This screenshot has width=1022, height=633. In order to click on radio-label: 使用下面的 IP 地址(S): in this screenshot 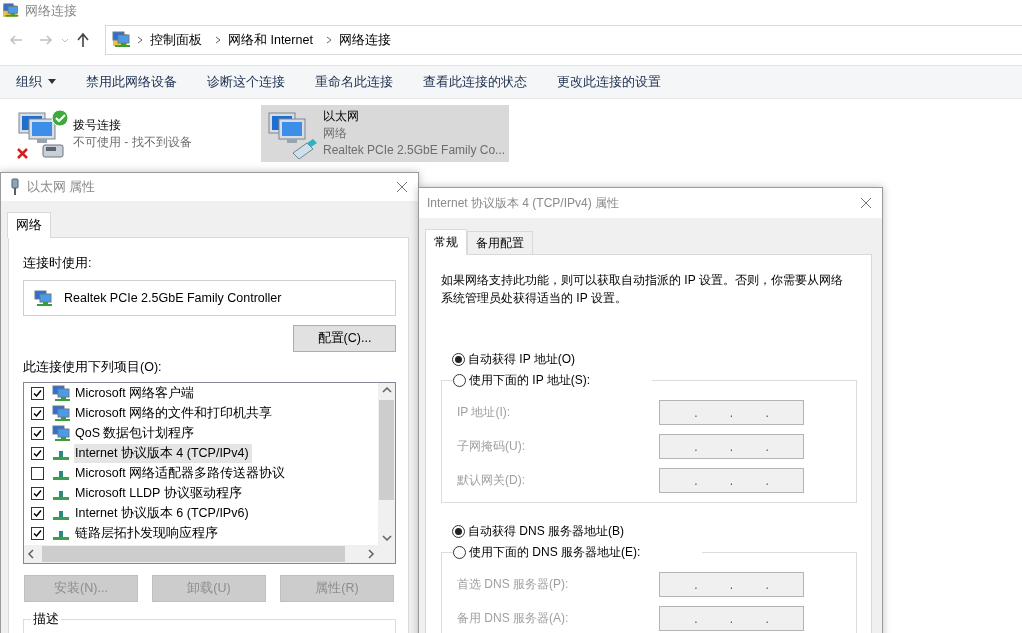, I will do `click(530, 380)`.